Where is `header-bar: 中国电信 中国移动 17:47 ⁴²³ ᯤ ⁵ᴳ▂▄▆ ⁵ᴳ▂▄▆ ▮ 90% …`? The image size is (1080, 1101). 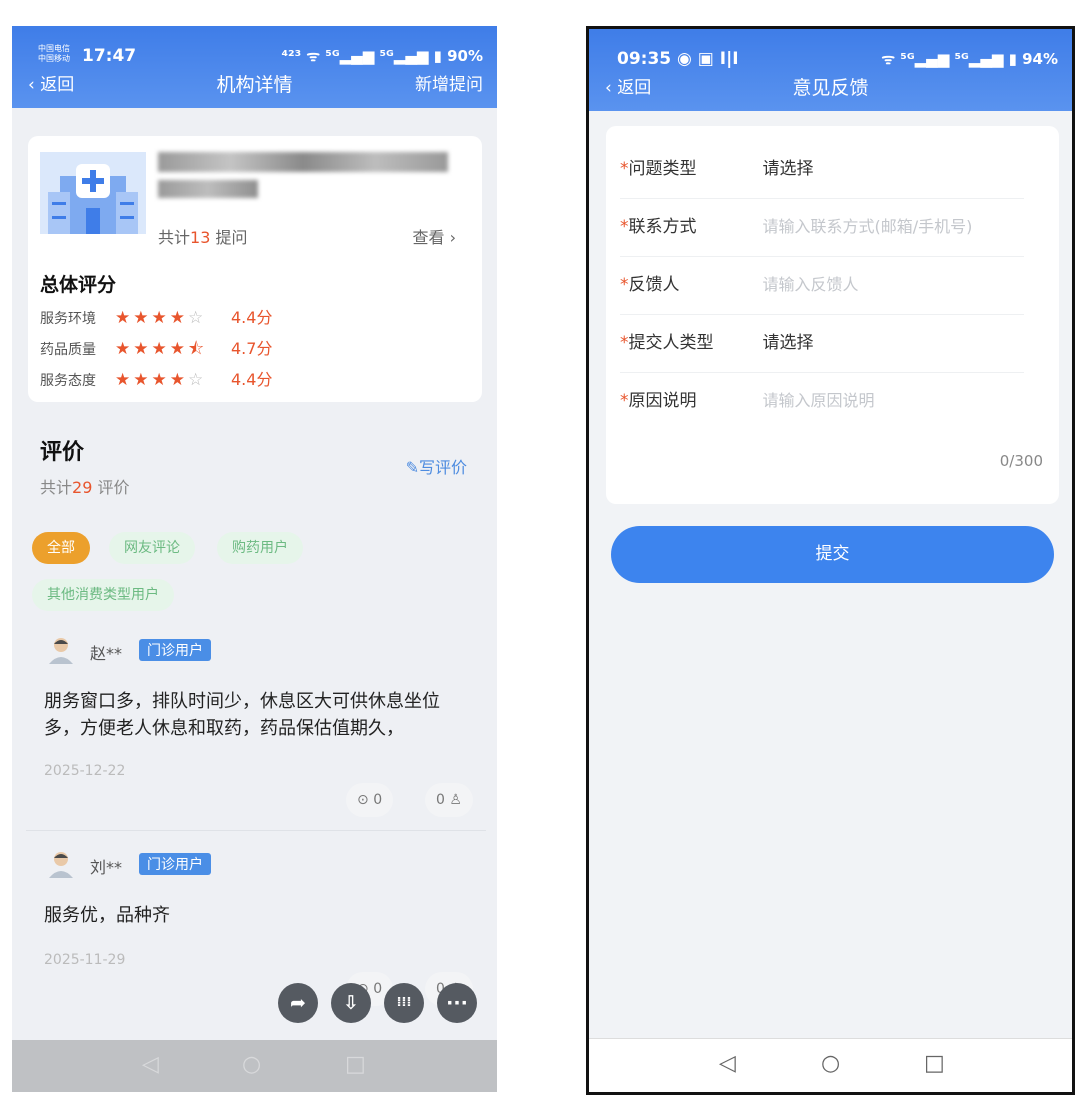
header-bar: 中国电信 中国移动 17:47 ⁴²³ ᯤ ⁵ᴳ▂▄▆ ⁵ᴳ▂▄▆ ▮ 90% … is located at coordinates (254, 67).